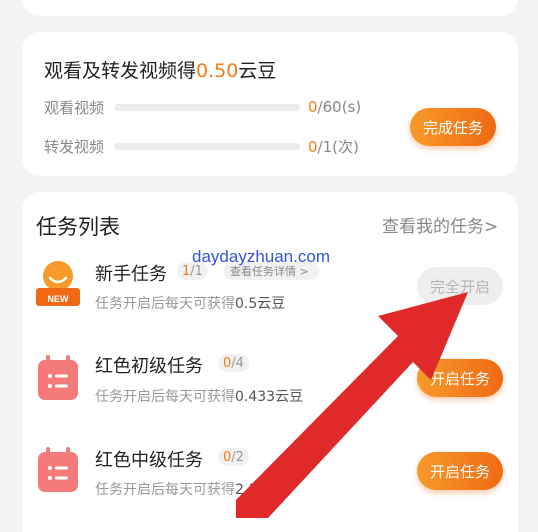 The width and height of the screenshot is (538, 532). I want to click on task-name-red-primary: 红色初级任务, so click(149, 366).